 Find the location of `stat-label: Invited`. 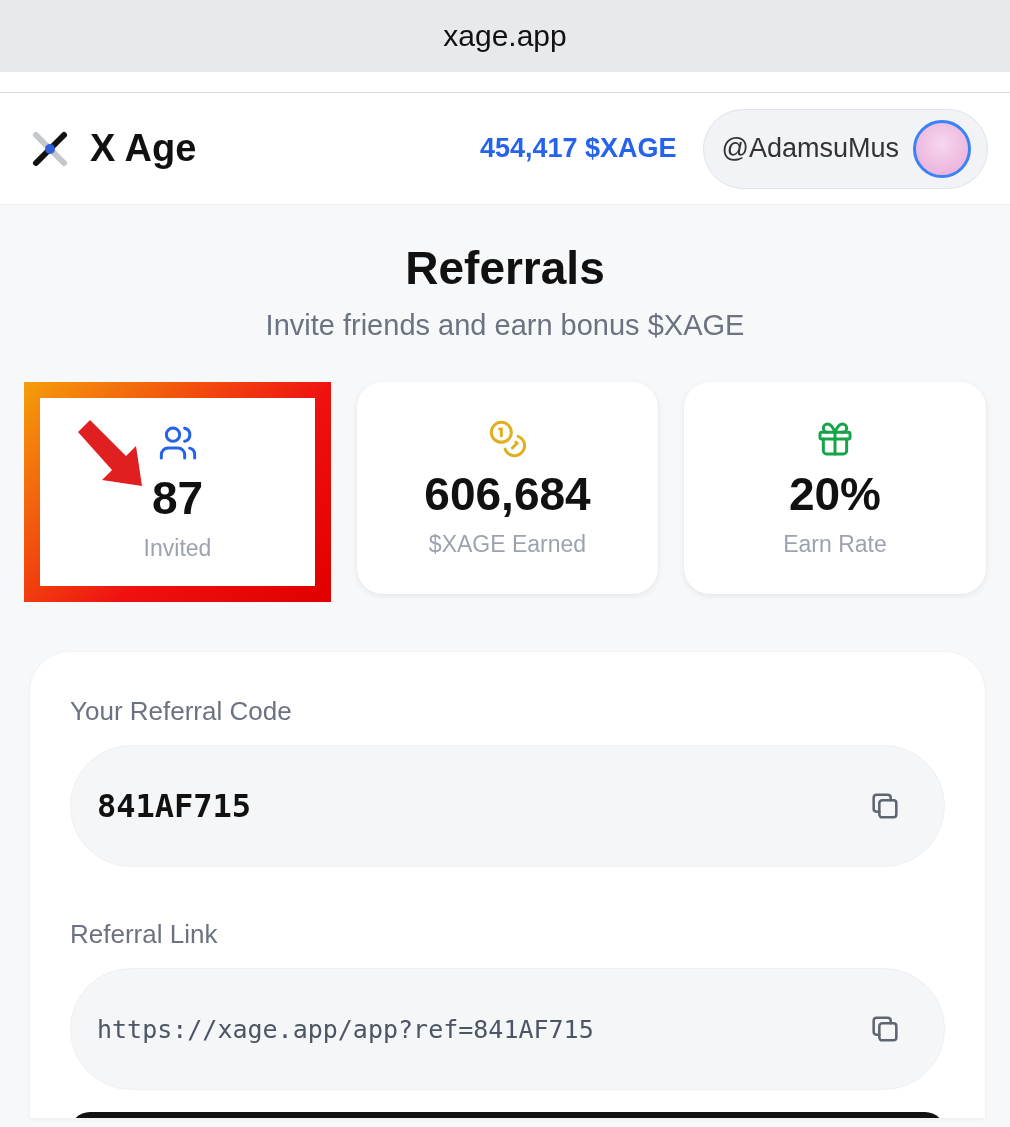

stat-label: Invited is located at coordinates (177, 548).